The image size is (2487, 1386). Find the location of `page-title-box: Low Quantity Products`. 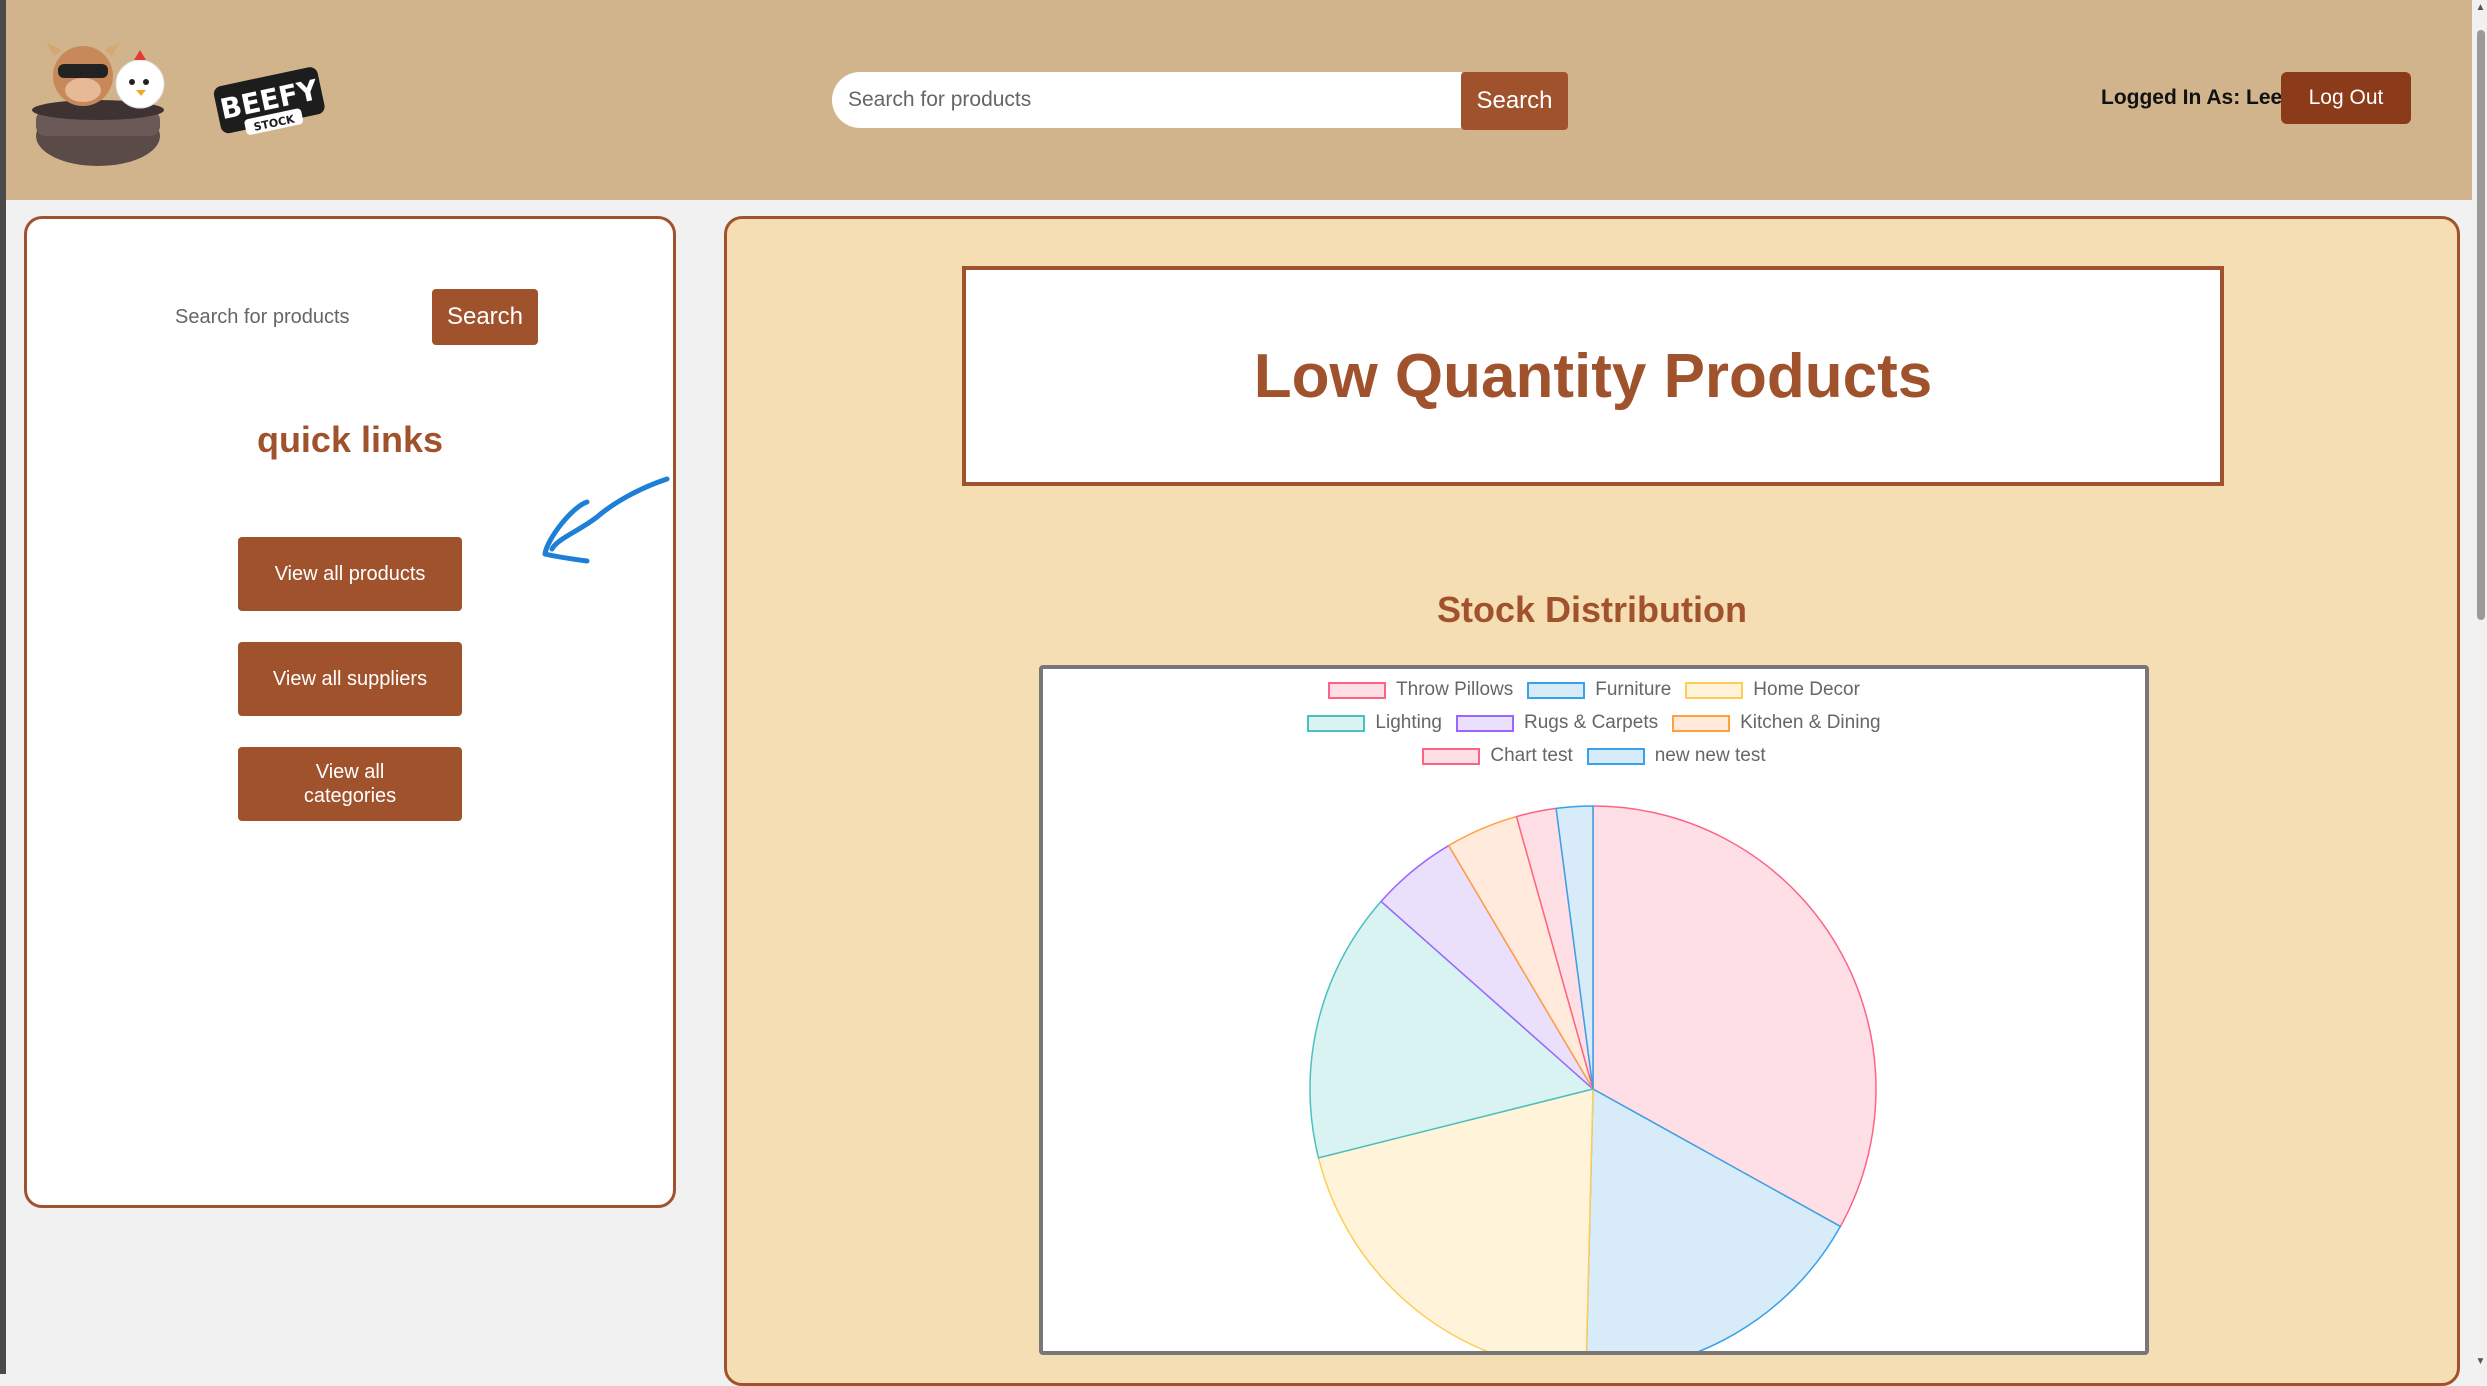

page-title-box: Low Quantity Products is located at coordinates (1593, 376).